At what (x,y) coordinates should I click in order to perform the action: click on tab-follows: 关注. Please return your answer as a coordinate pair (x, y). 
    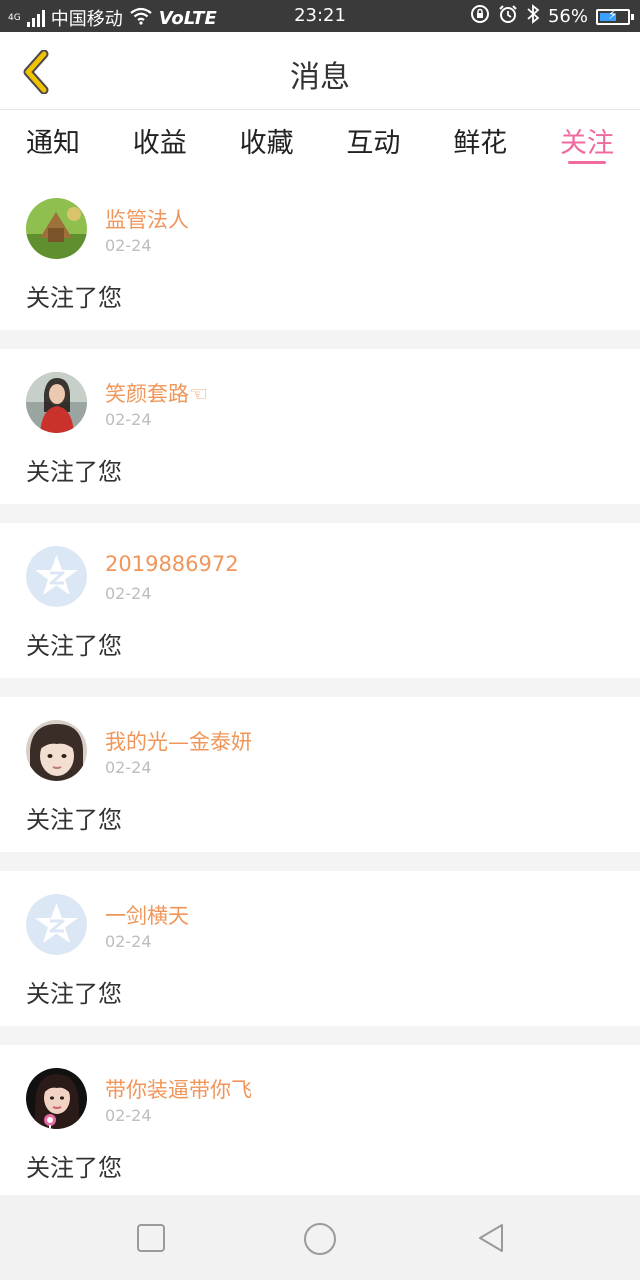
    Looking at the image, I should click on (587, 140).